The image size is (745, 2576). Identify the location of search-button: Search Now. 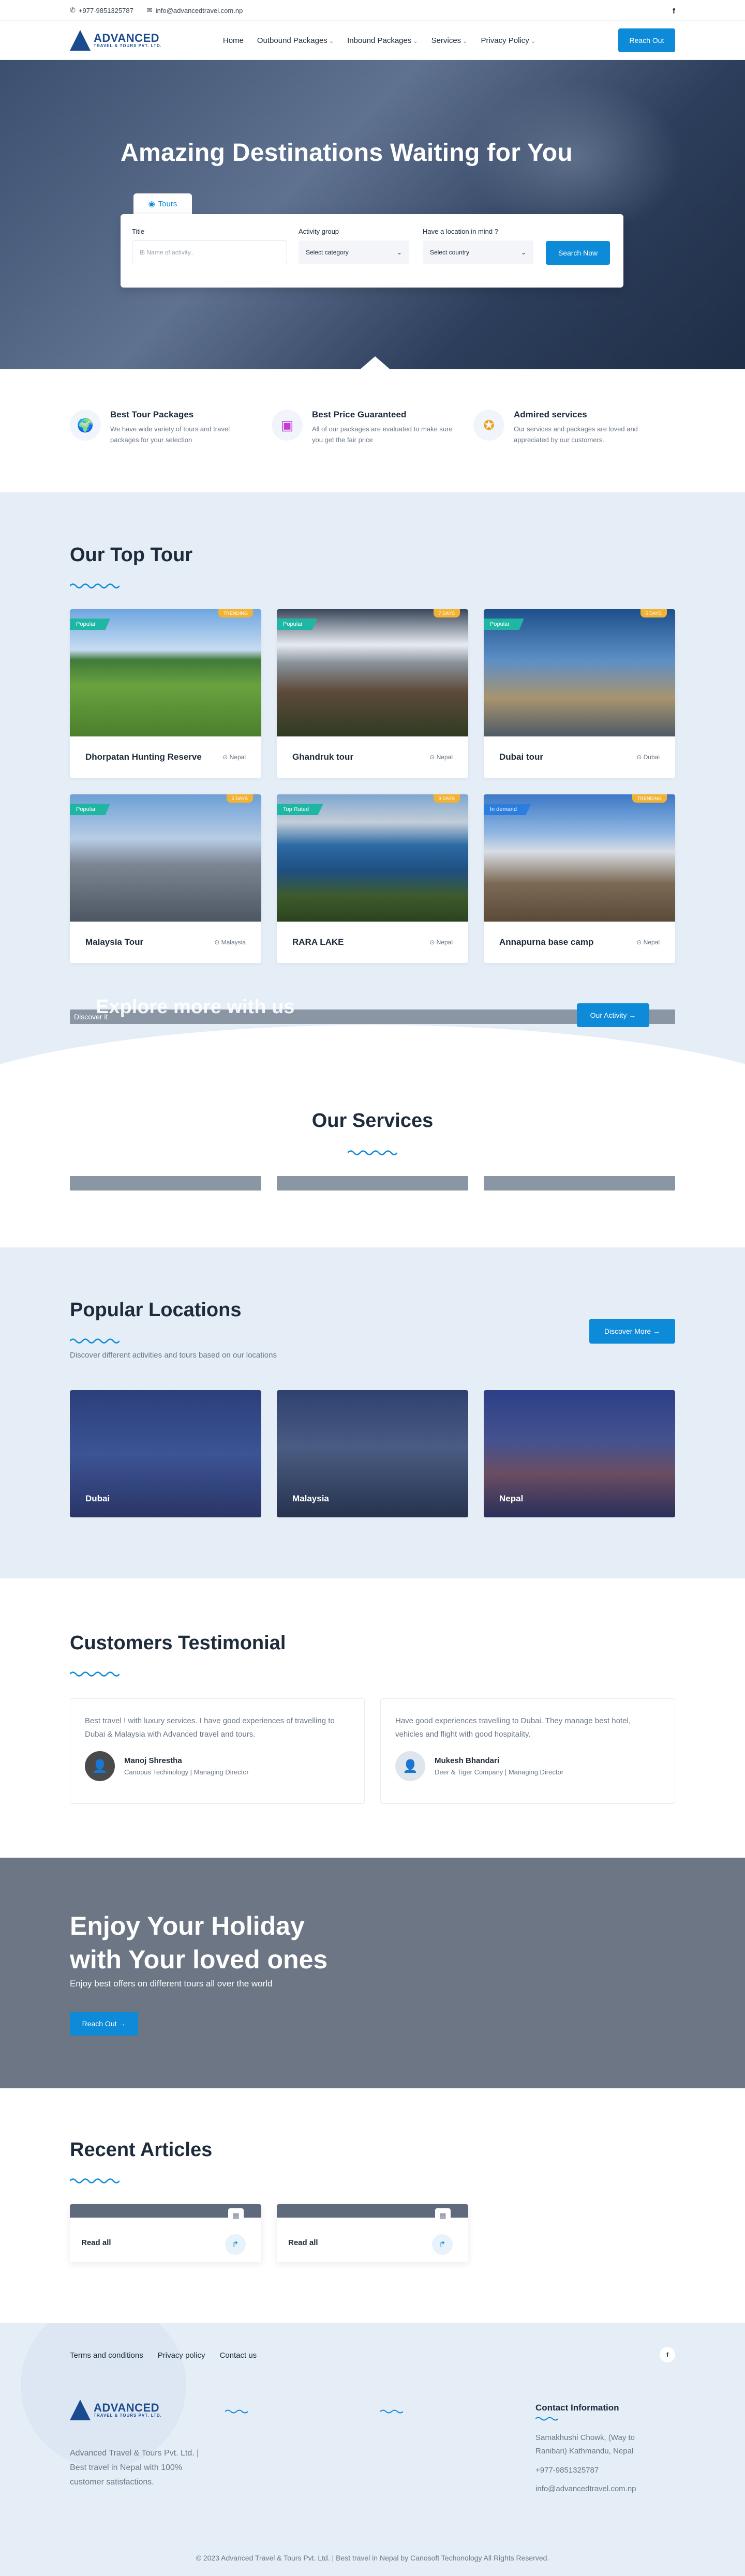
(578, 253).